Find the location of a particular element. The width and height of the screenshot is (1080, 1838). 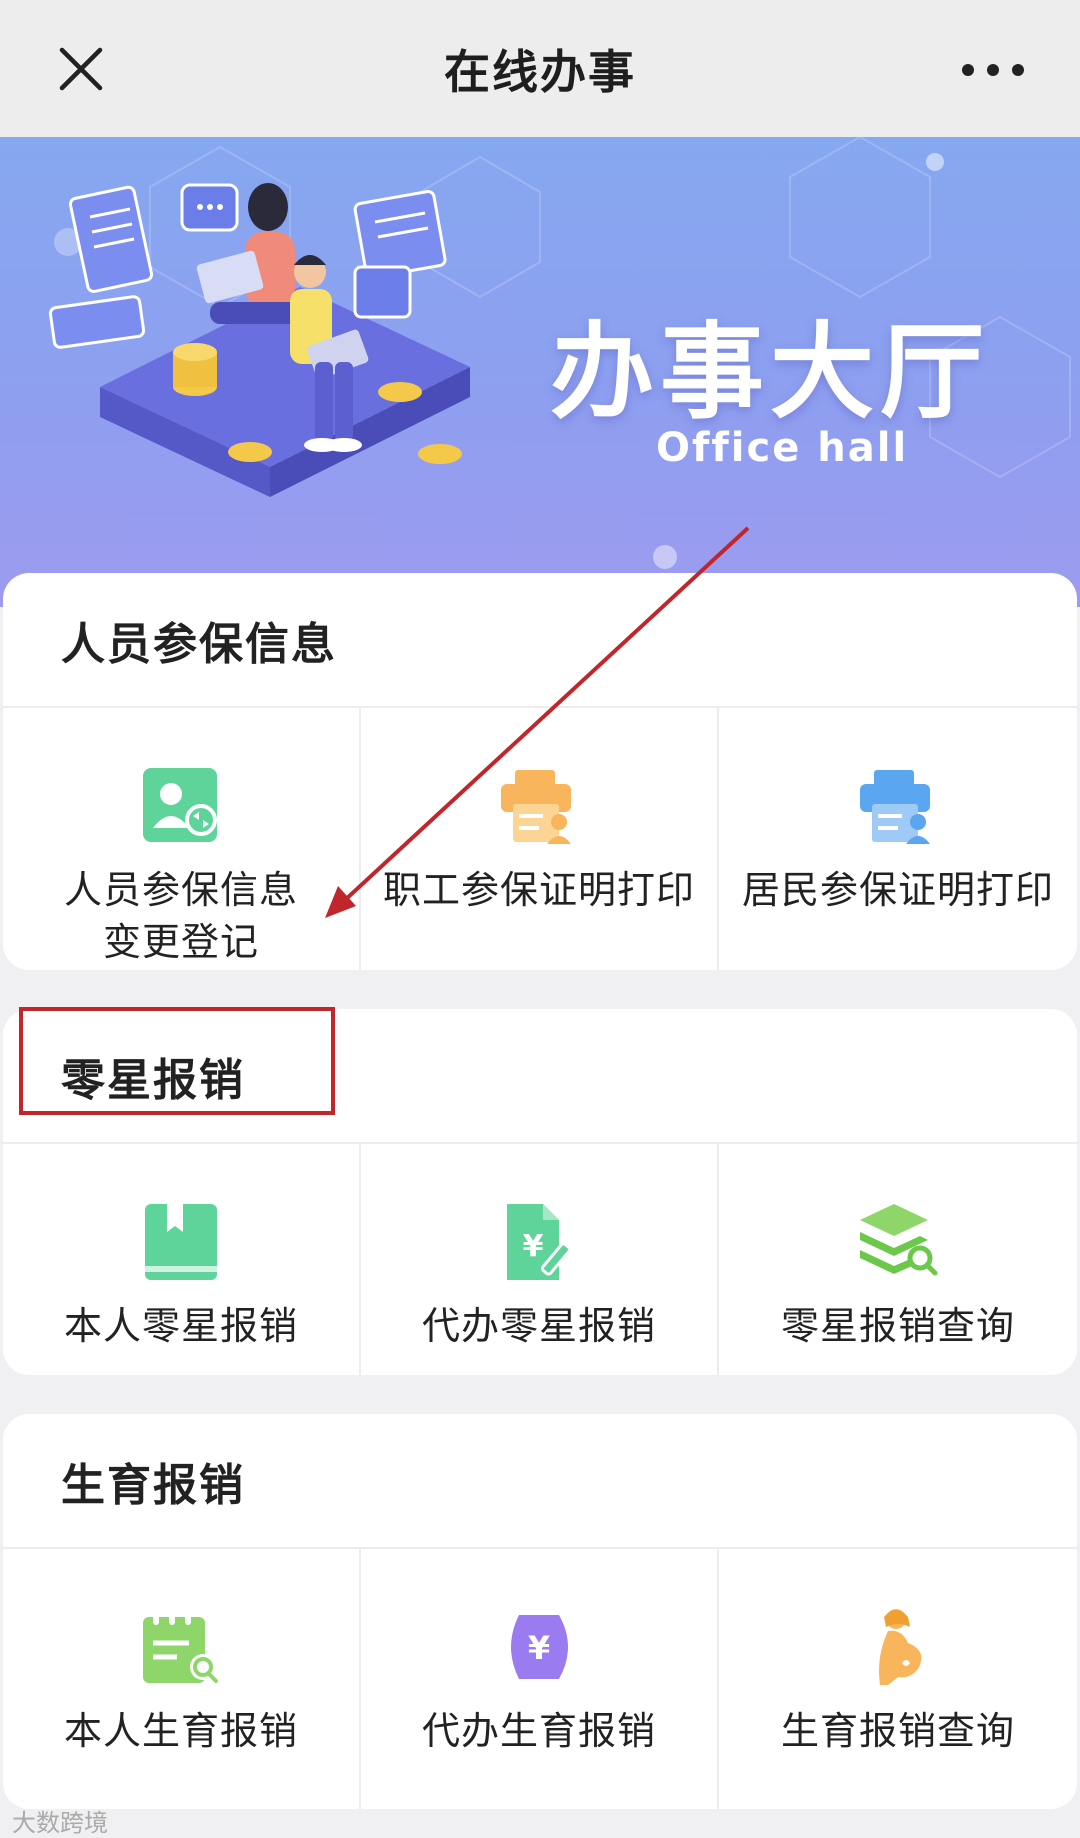

self-small-reimbursement-button: 本人零星报销 is located at coordinates (182, 1259).